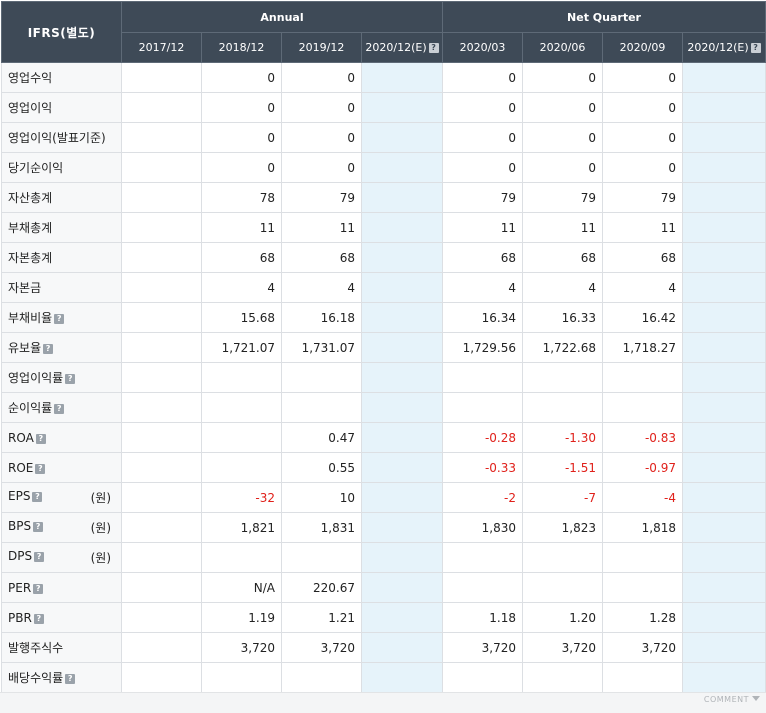  What do you see at coordinates (483, 467) in the screenshot?
I see `value-cell: -0.33` at bounding box center [483, 467].